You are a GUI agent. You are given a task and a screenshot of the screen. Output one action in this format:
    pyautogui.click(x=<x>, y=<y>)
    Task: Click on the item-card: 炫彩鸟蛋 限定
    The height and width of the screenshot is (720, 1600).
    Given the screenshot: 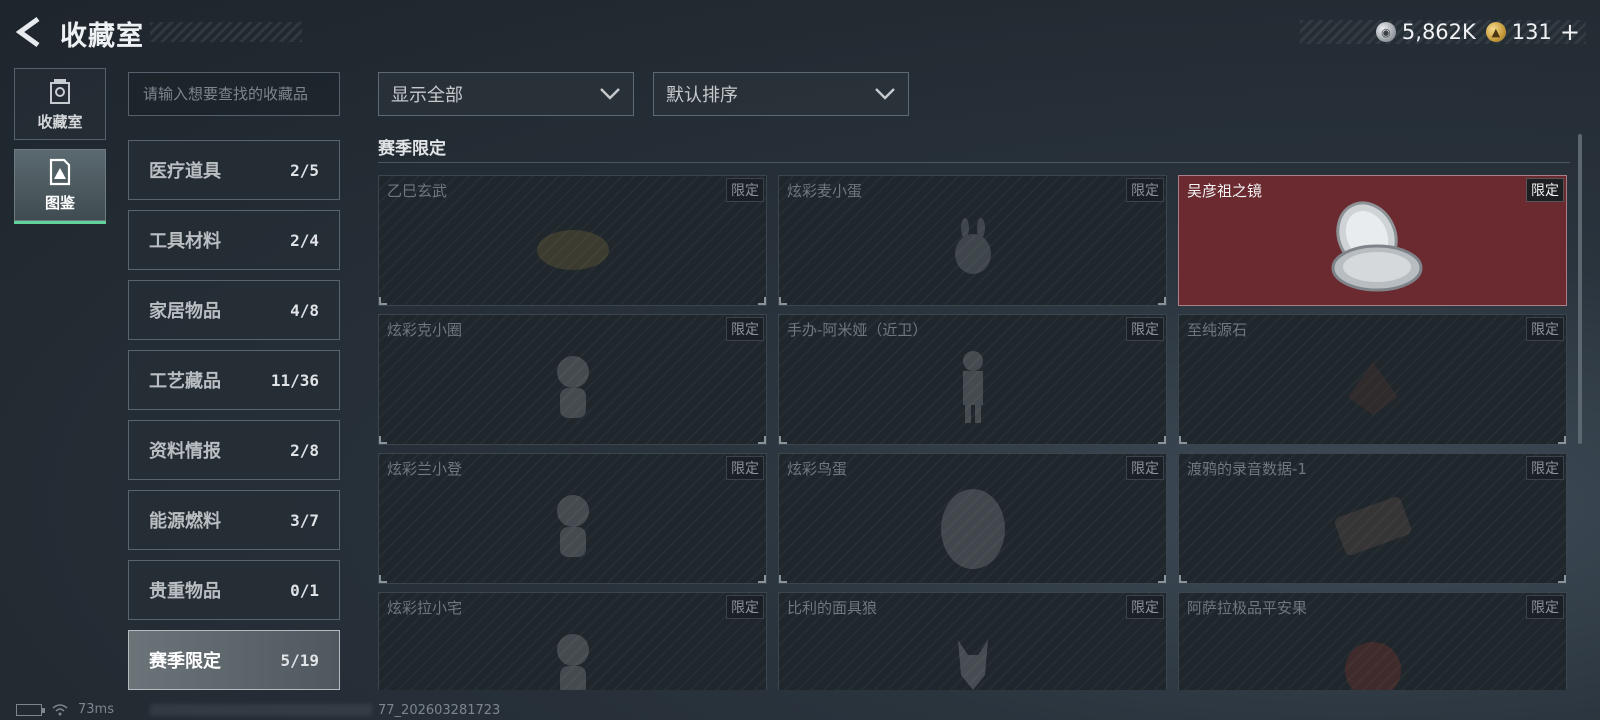 What is the action you would take?
    pyautogui.click(x=972, y=518)
    